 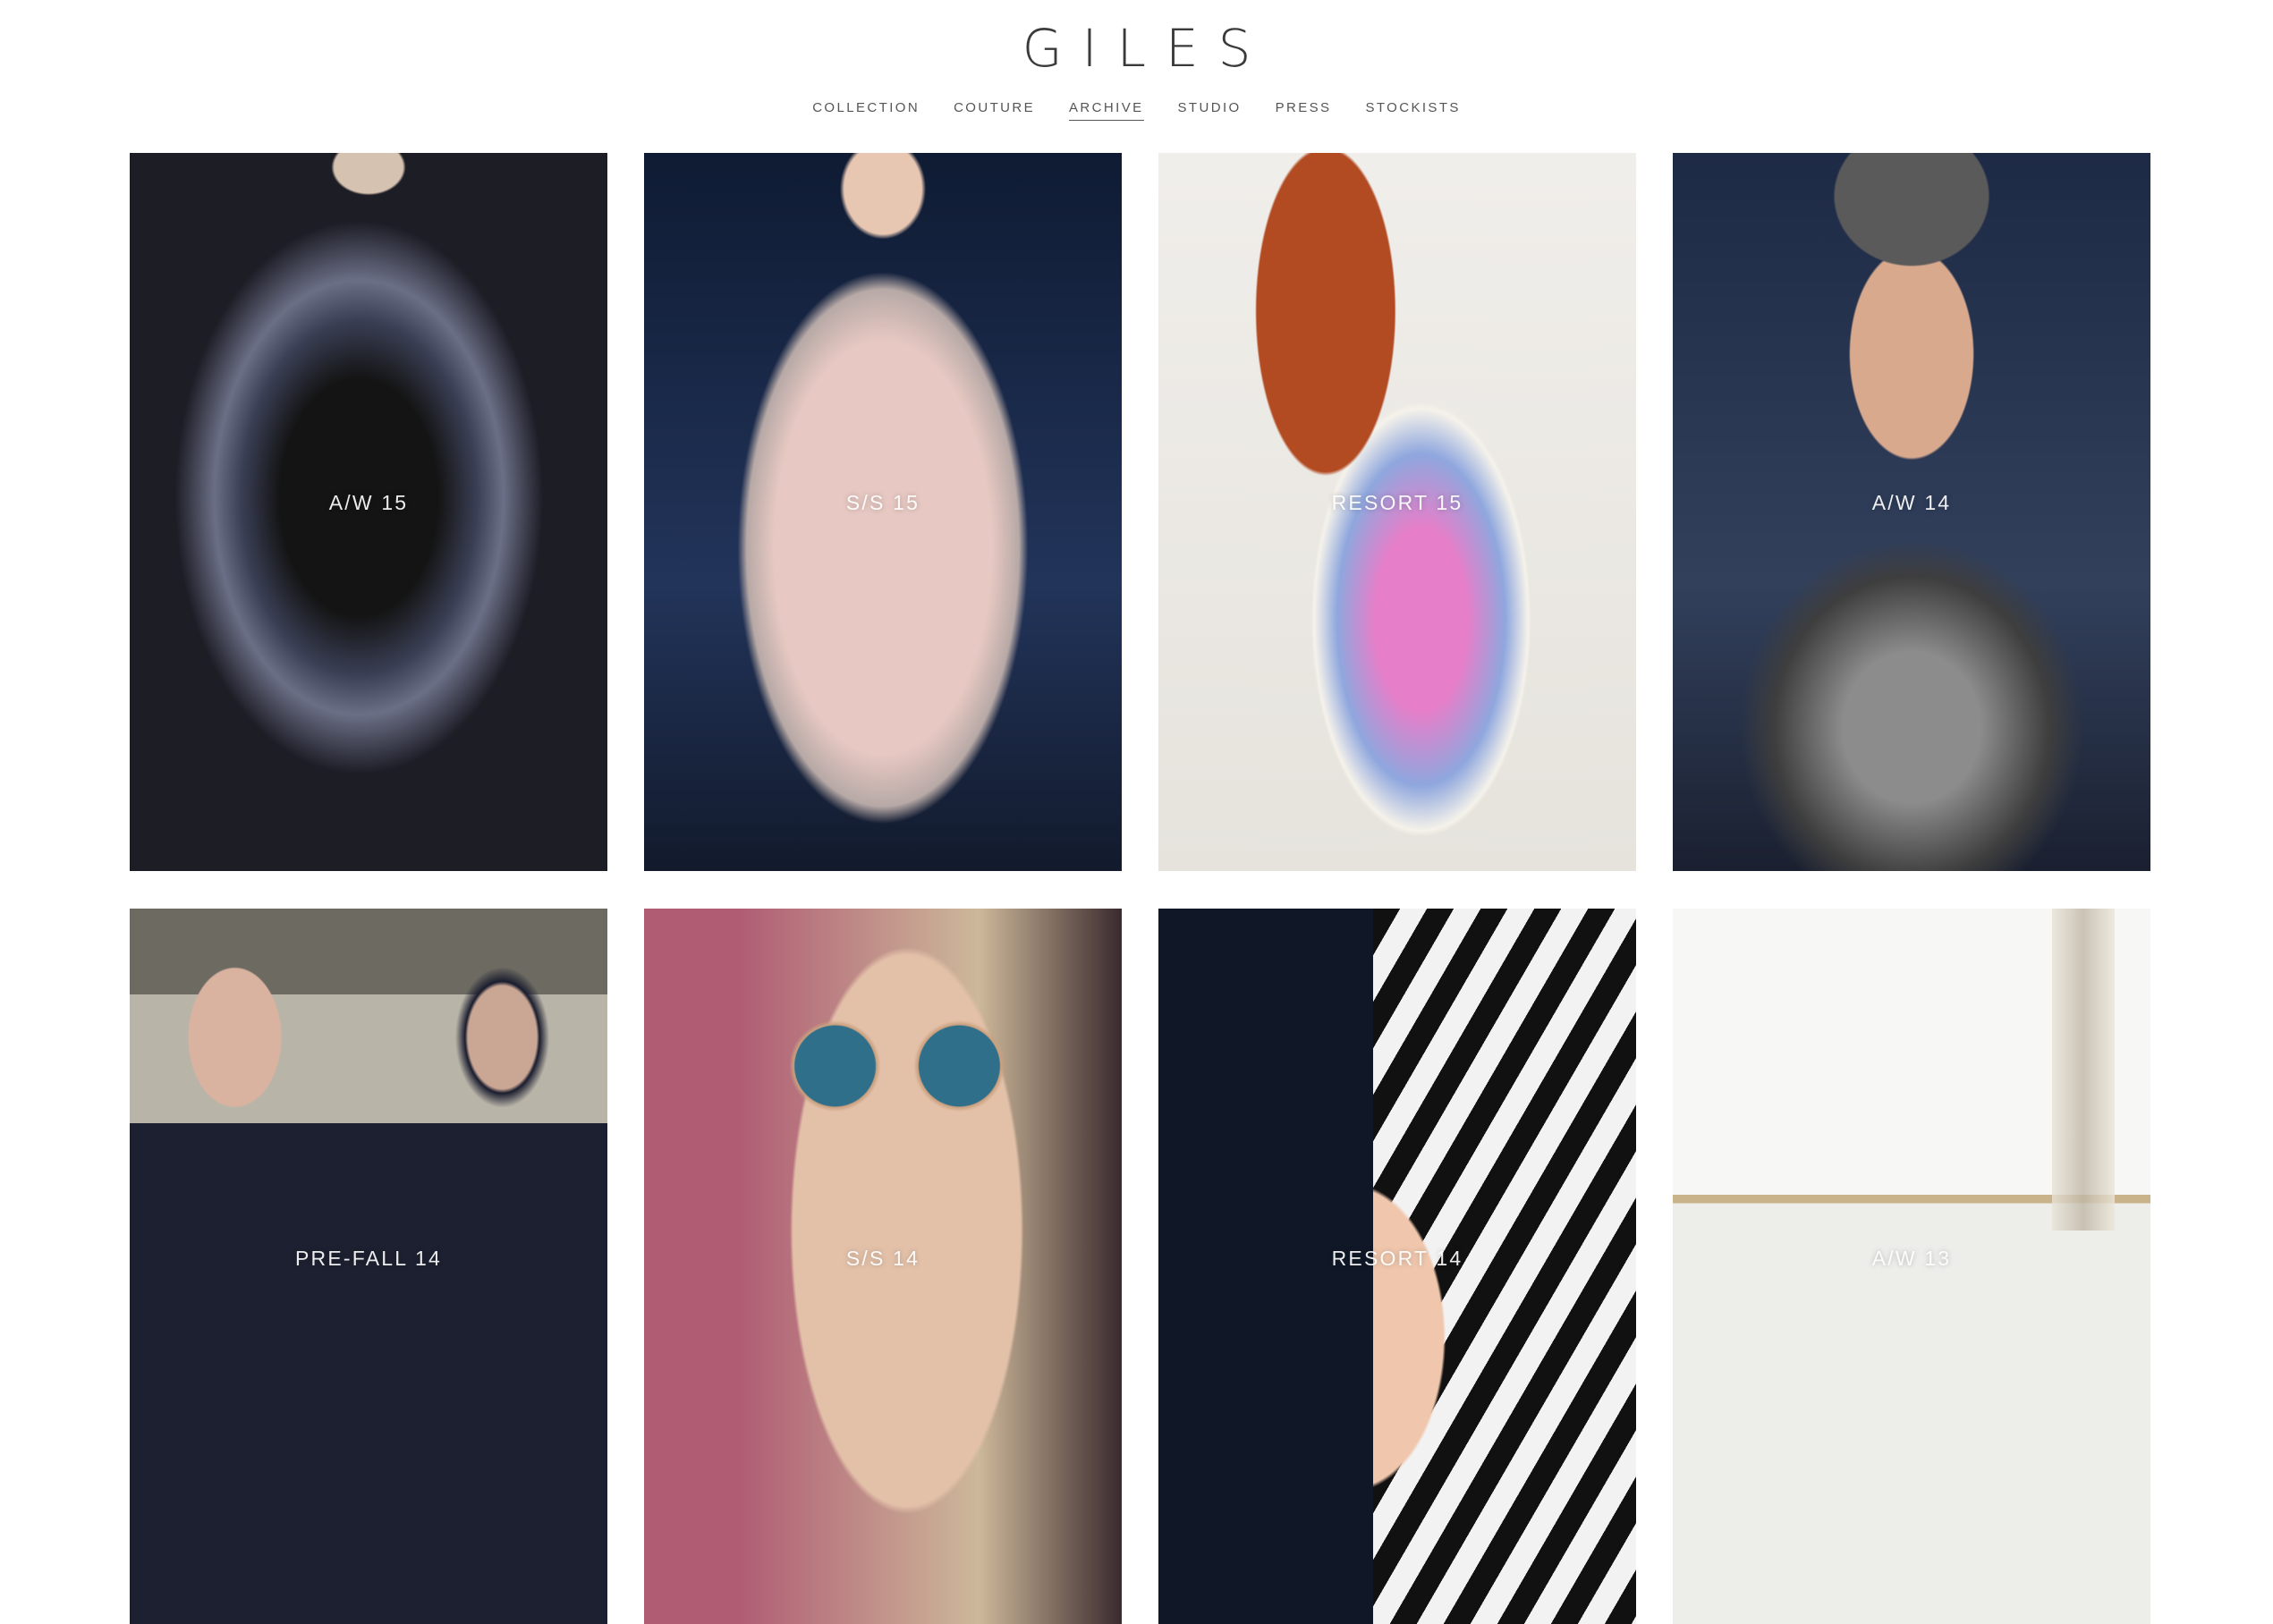 I want to click on archive-tile-ss15: S/S 15, so click(x=883, y=512).